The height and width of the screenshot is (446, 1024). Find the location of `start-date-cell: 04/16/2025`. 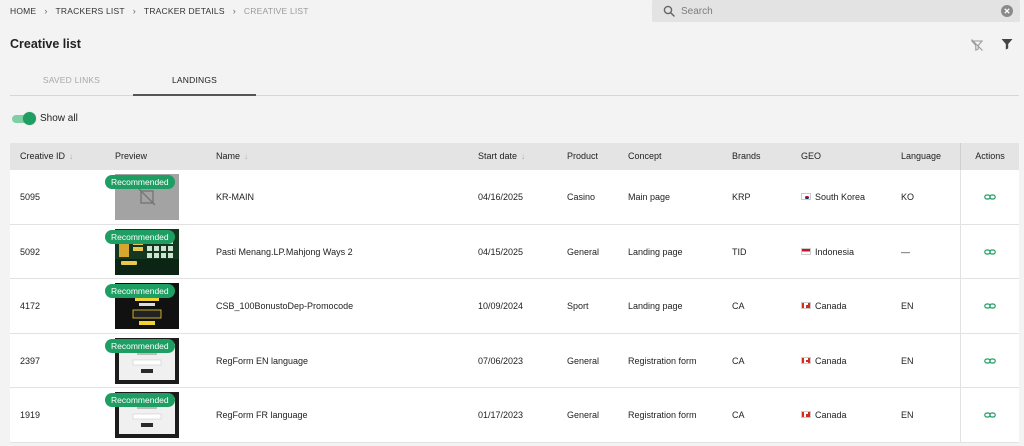

start-date-cell: 04/16/2025 is located at coordinates (501, 197).